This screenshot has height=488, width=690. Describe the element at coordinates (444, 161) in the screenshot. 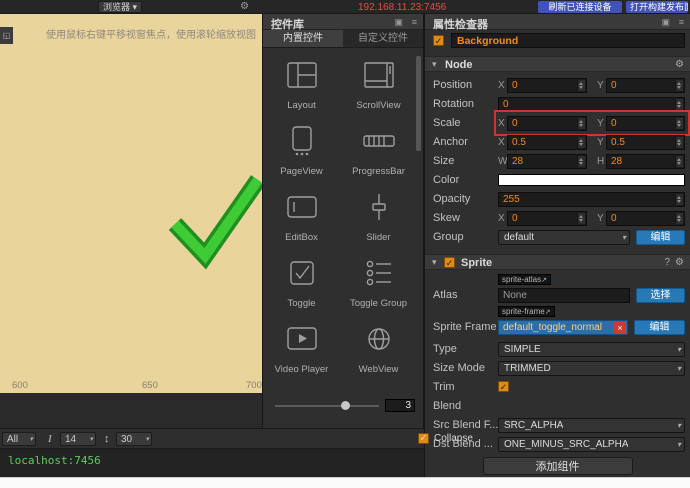

I see `size-label: Size` at that location.